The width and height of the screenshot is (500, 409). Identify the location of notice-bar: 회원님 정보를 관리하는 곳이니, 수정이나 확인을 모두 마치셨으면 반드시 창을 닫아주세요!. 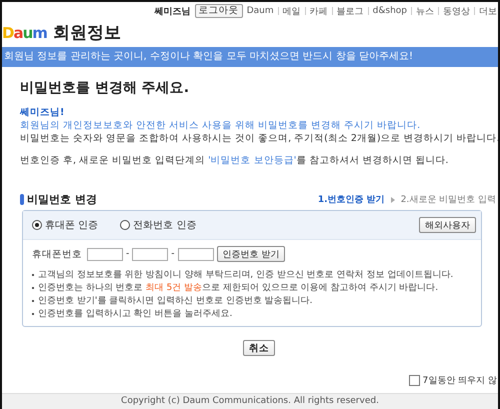
(250, 57).